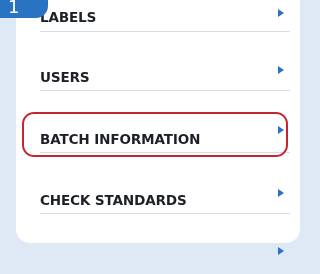 The width and height of the screenshot is (320, 274). Describe the element at coordinates (165, 259) in the screenshot. I see `menu-item-next` at that location.